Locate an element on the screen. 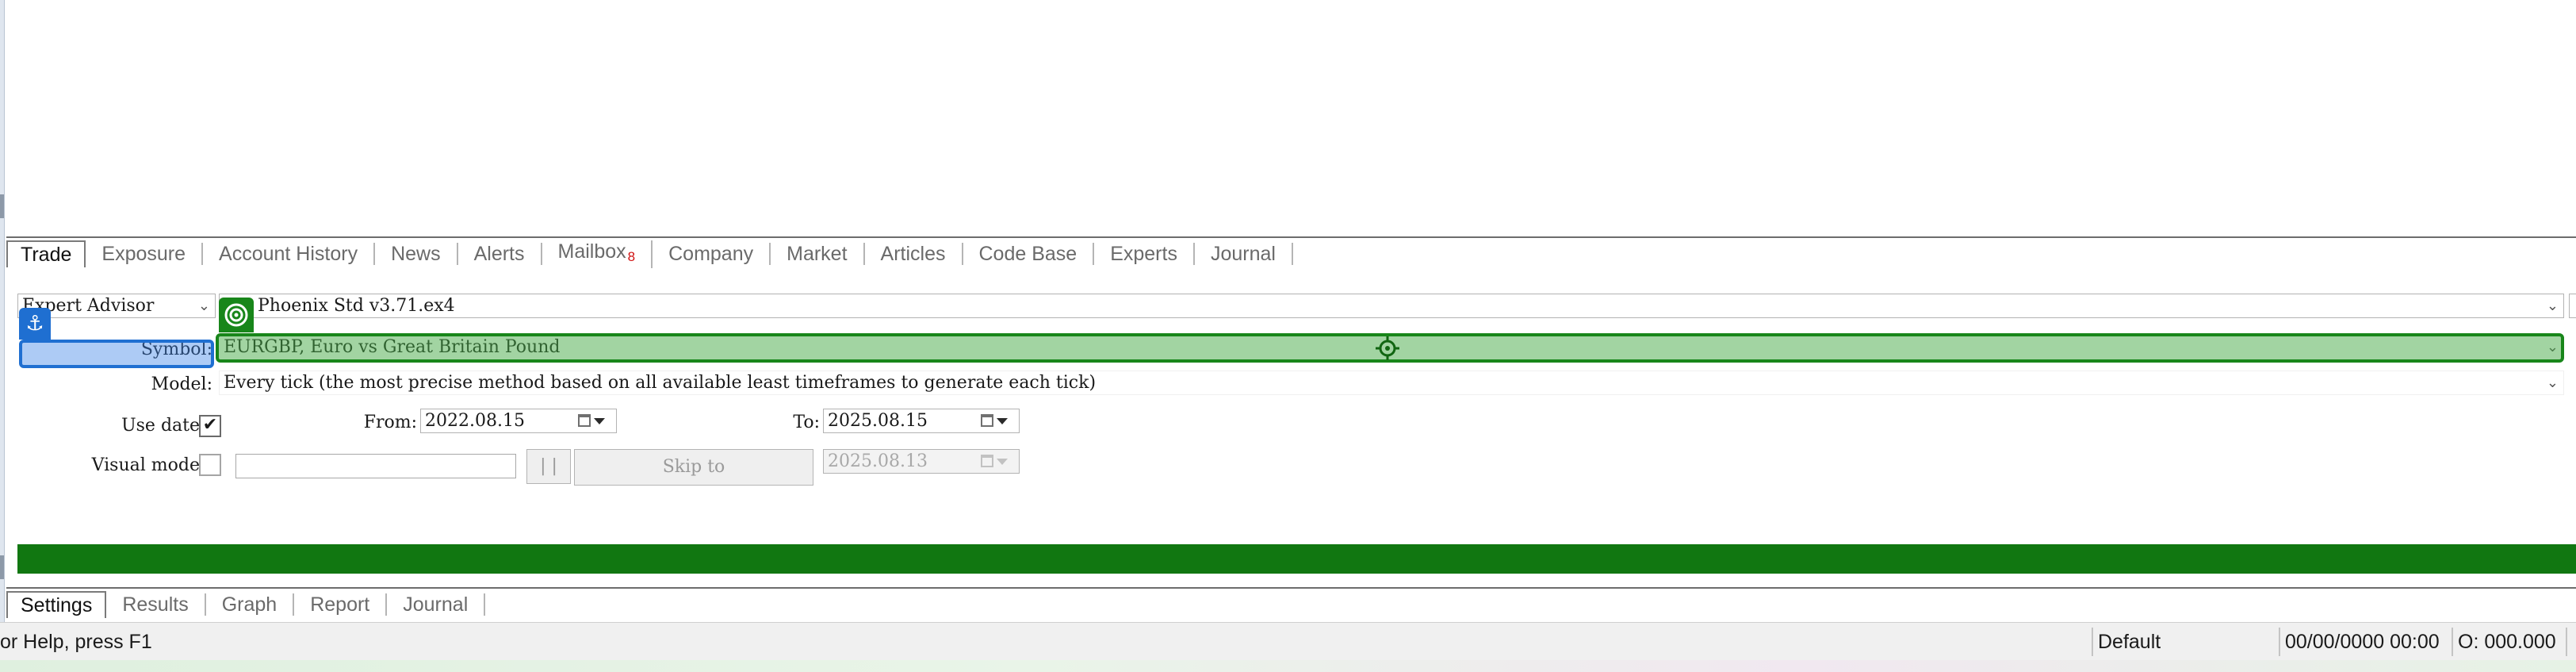  from-date-picker: 2022.08.15 is located at coordinates (518, 421).